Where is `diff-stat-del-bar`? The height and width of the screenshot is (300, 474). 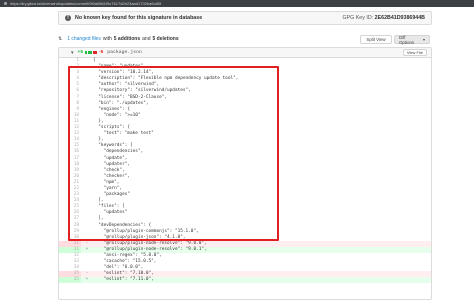
diff-stat-del-bar is located at coordinates (96, 52).